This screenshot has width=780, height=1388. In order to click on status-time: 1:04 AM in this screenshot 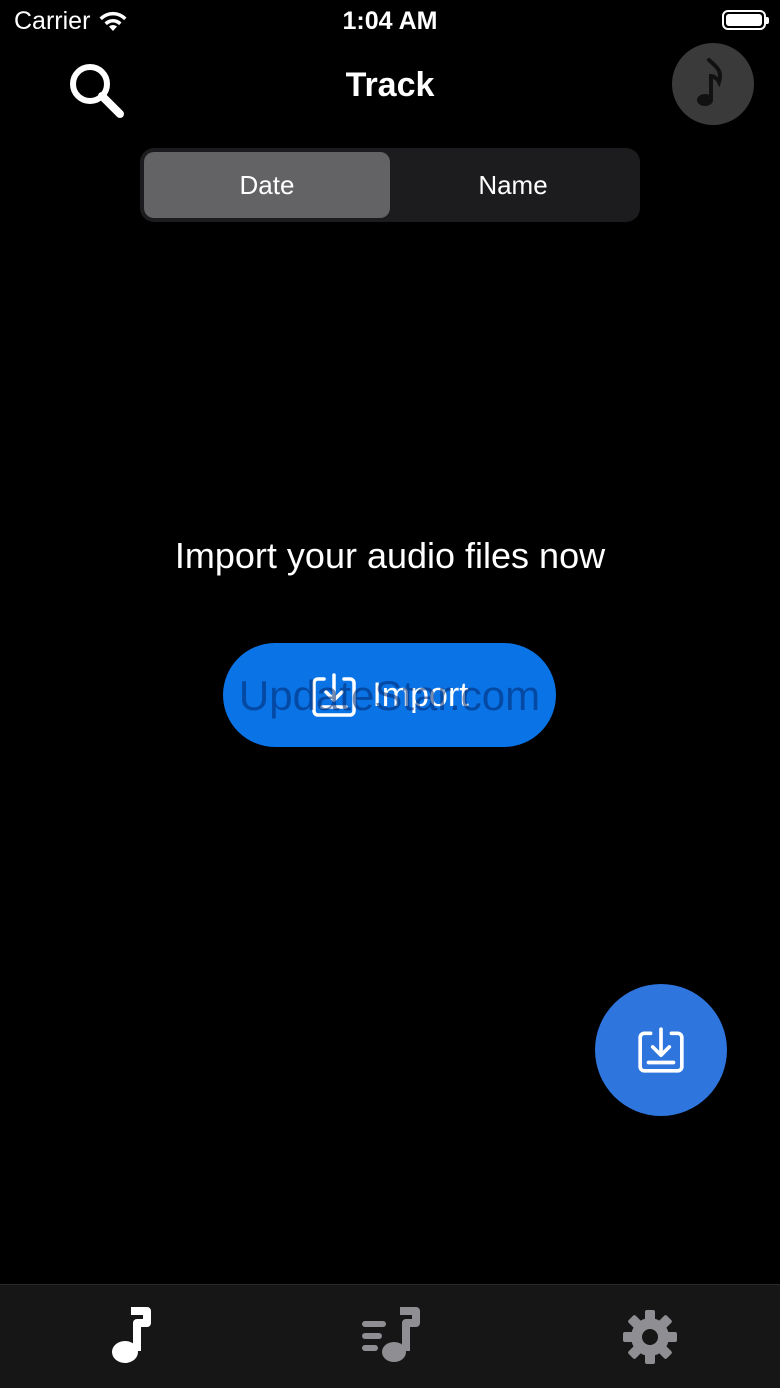, I will do `click(390, 21)`.